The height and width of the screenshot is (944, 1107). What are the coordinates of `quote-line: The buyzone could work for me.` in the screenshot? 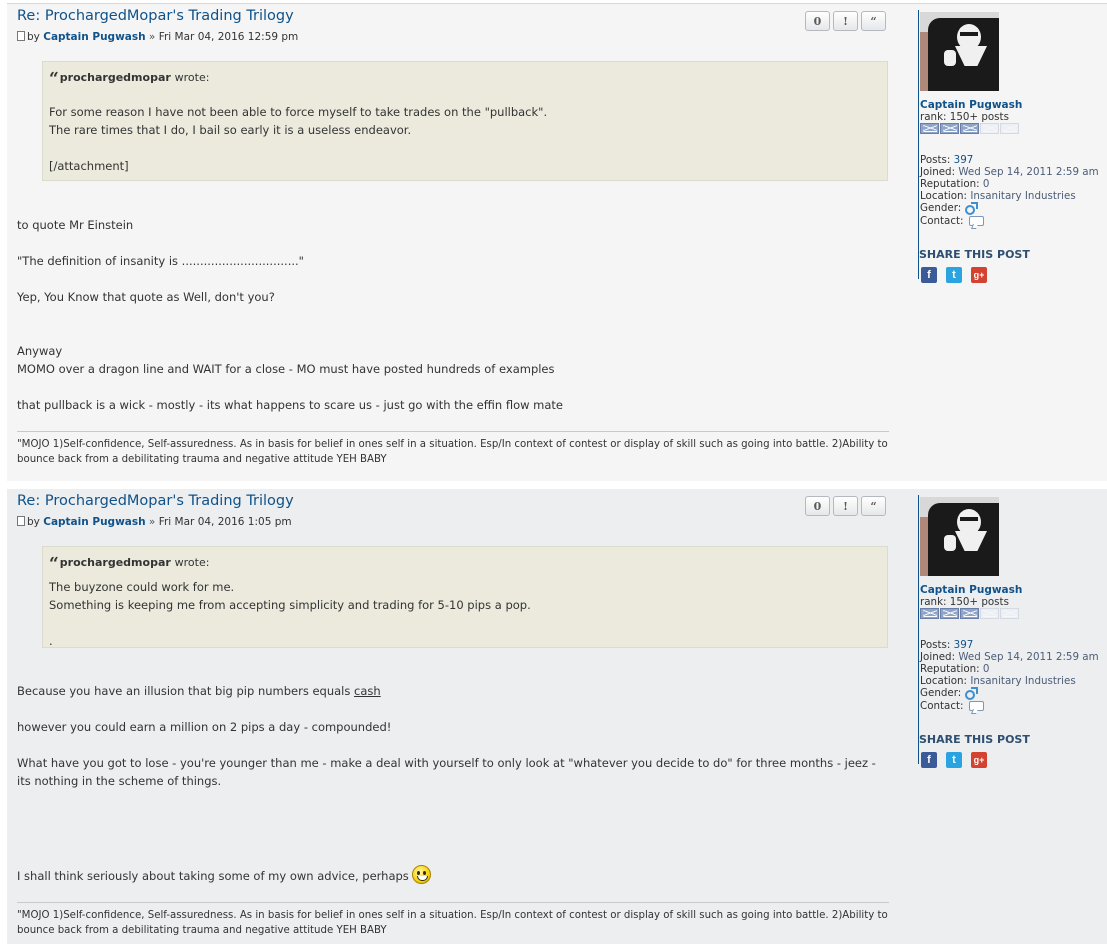 It's located at (142, 587).